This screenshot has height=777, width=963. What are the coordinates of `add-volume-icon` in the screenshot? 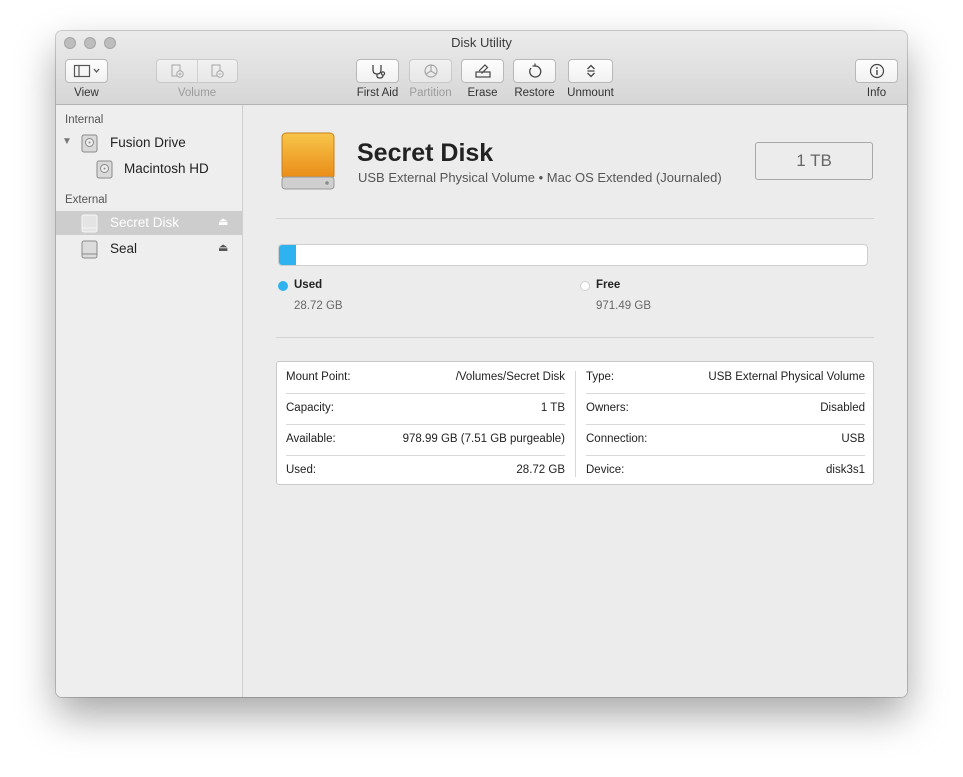 It's located at (177, 71).